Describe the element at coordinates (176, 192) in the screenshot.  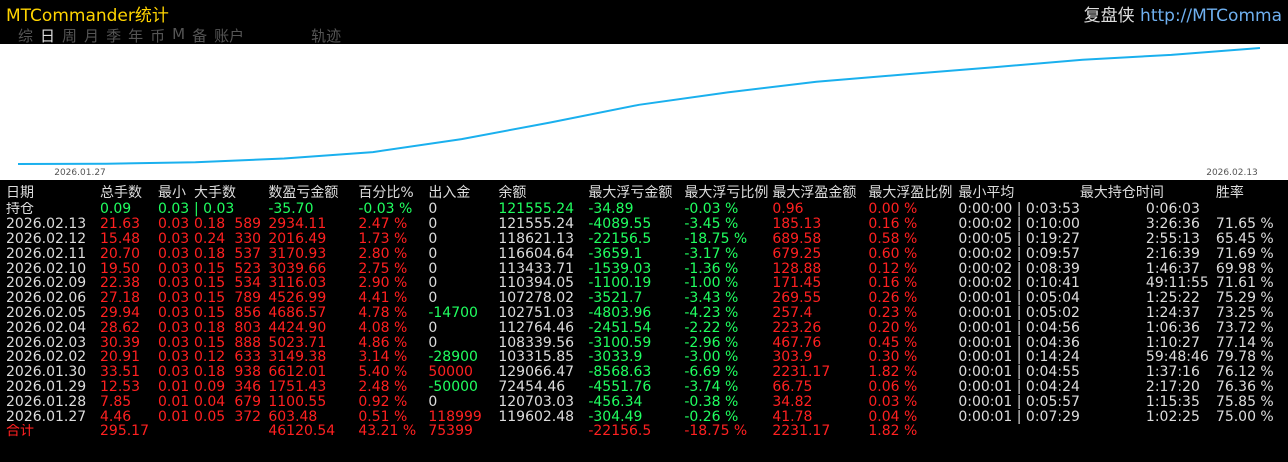
I see `header-2: 最小` at that location.